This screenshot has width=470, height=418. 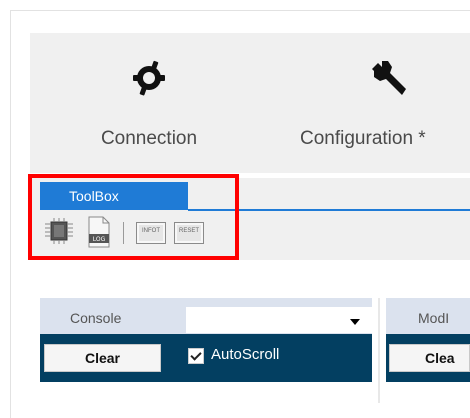 What do you see at coordinates (149, 138) in the screenshot?
I see `connection-label: Connection` at bounding box center [149, 138].